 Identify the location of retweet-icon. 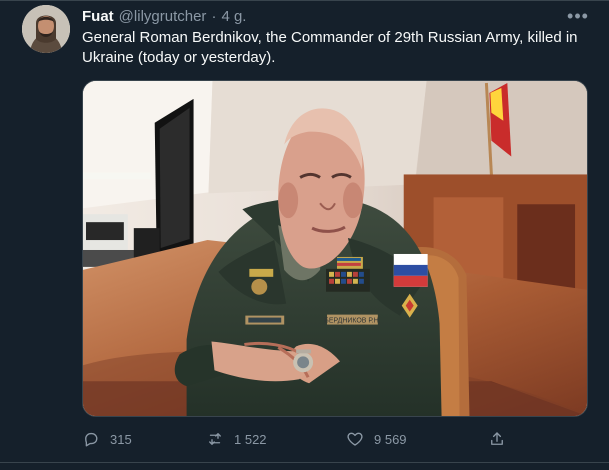
(215, 439).